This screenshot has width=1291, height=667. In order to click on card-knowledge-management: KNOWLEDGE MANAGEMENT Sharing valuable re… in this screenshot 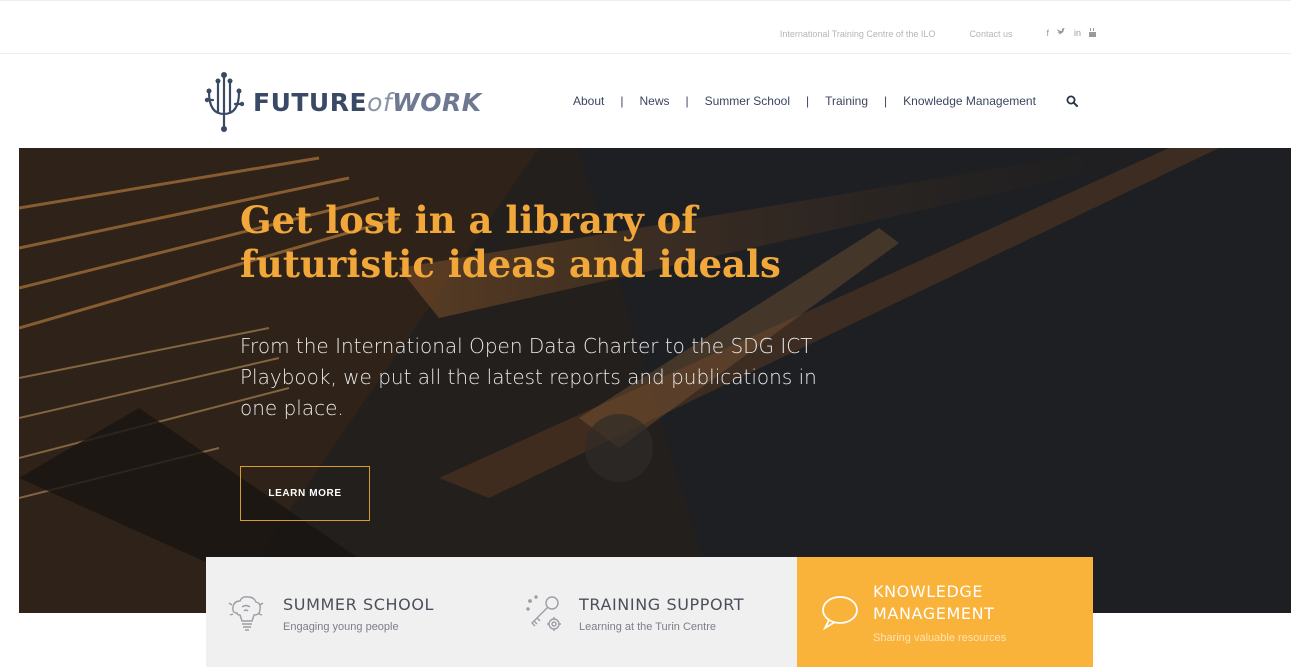, I will do `click(945, 612)`.